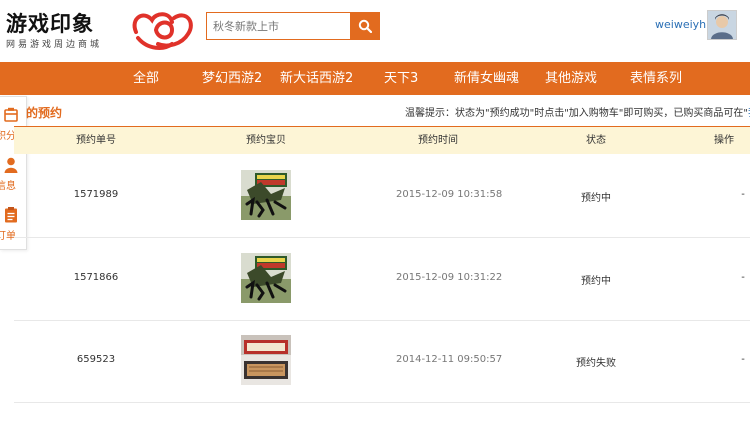 This screenshot has width=750, height=422. I want to click on nav-item-dahua: 新大话西游2, so click(316, 78).